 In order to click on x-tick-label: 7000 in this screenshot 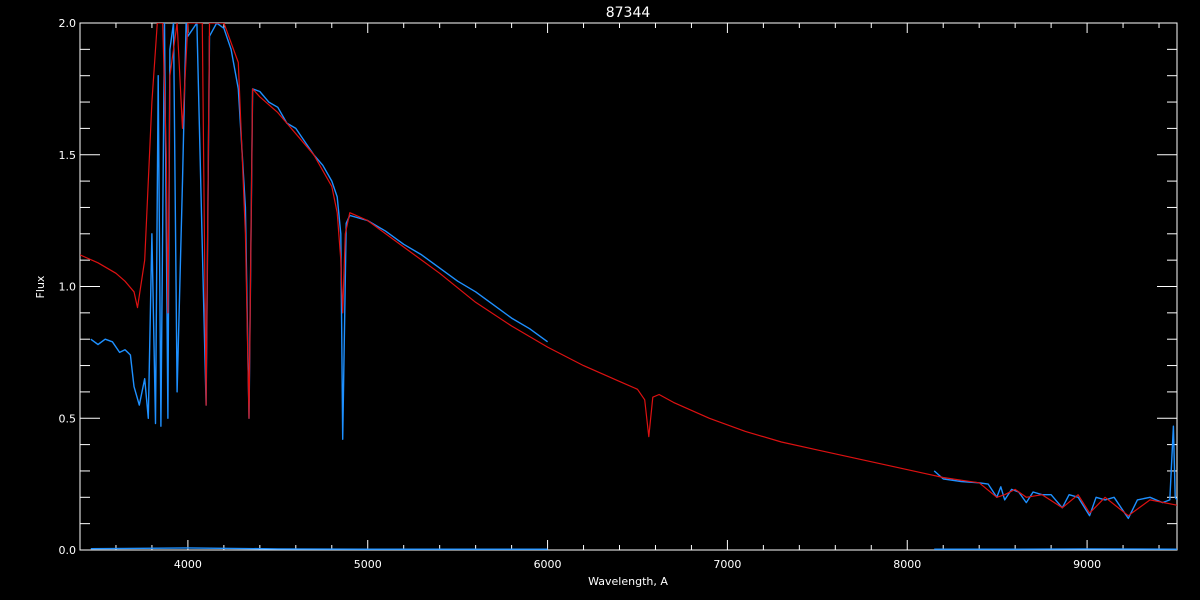, I will do `click(727, 564)`.